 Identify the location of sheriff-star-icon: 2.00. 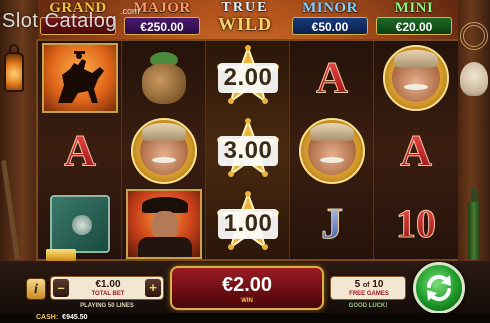
(248, 77).